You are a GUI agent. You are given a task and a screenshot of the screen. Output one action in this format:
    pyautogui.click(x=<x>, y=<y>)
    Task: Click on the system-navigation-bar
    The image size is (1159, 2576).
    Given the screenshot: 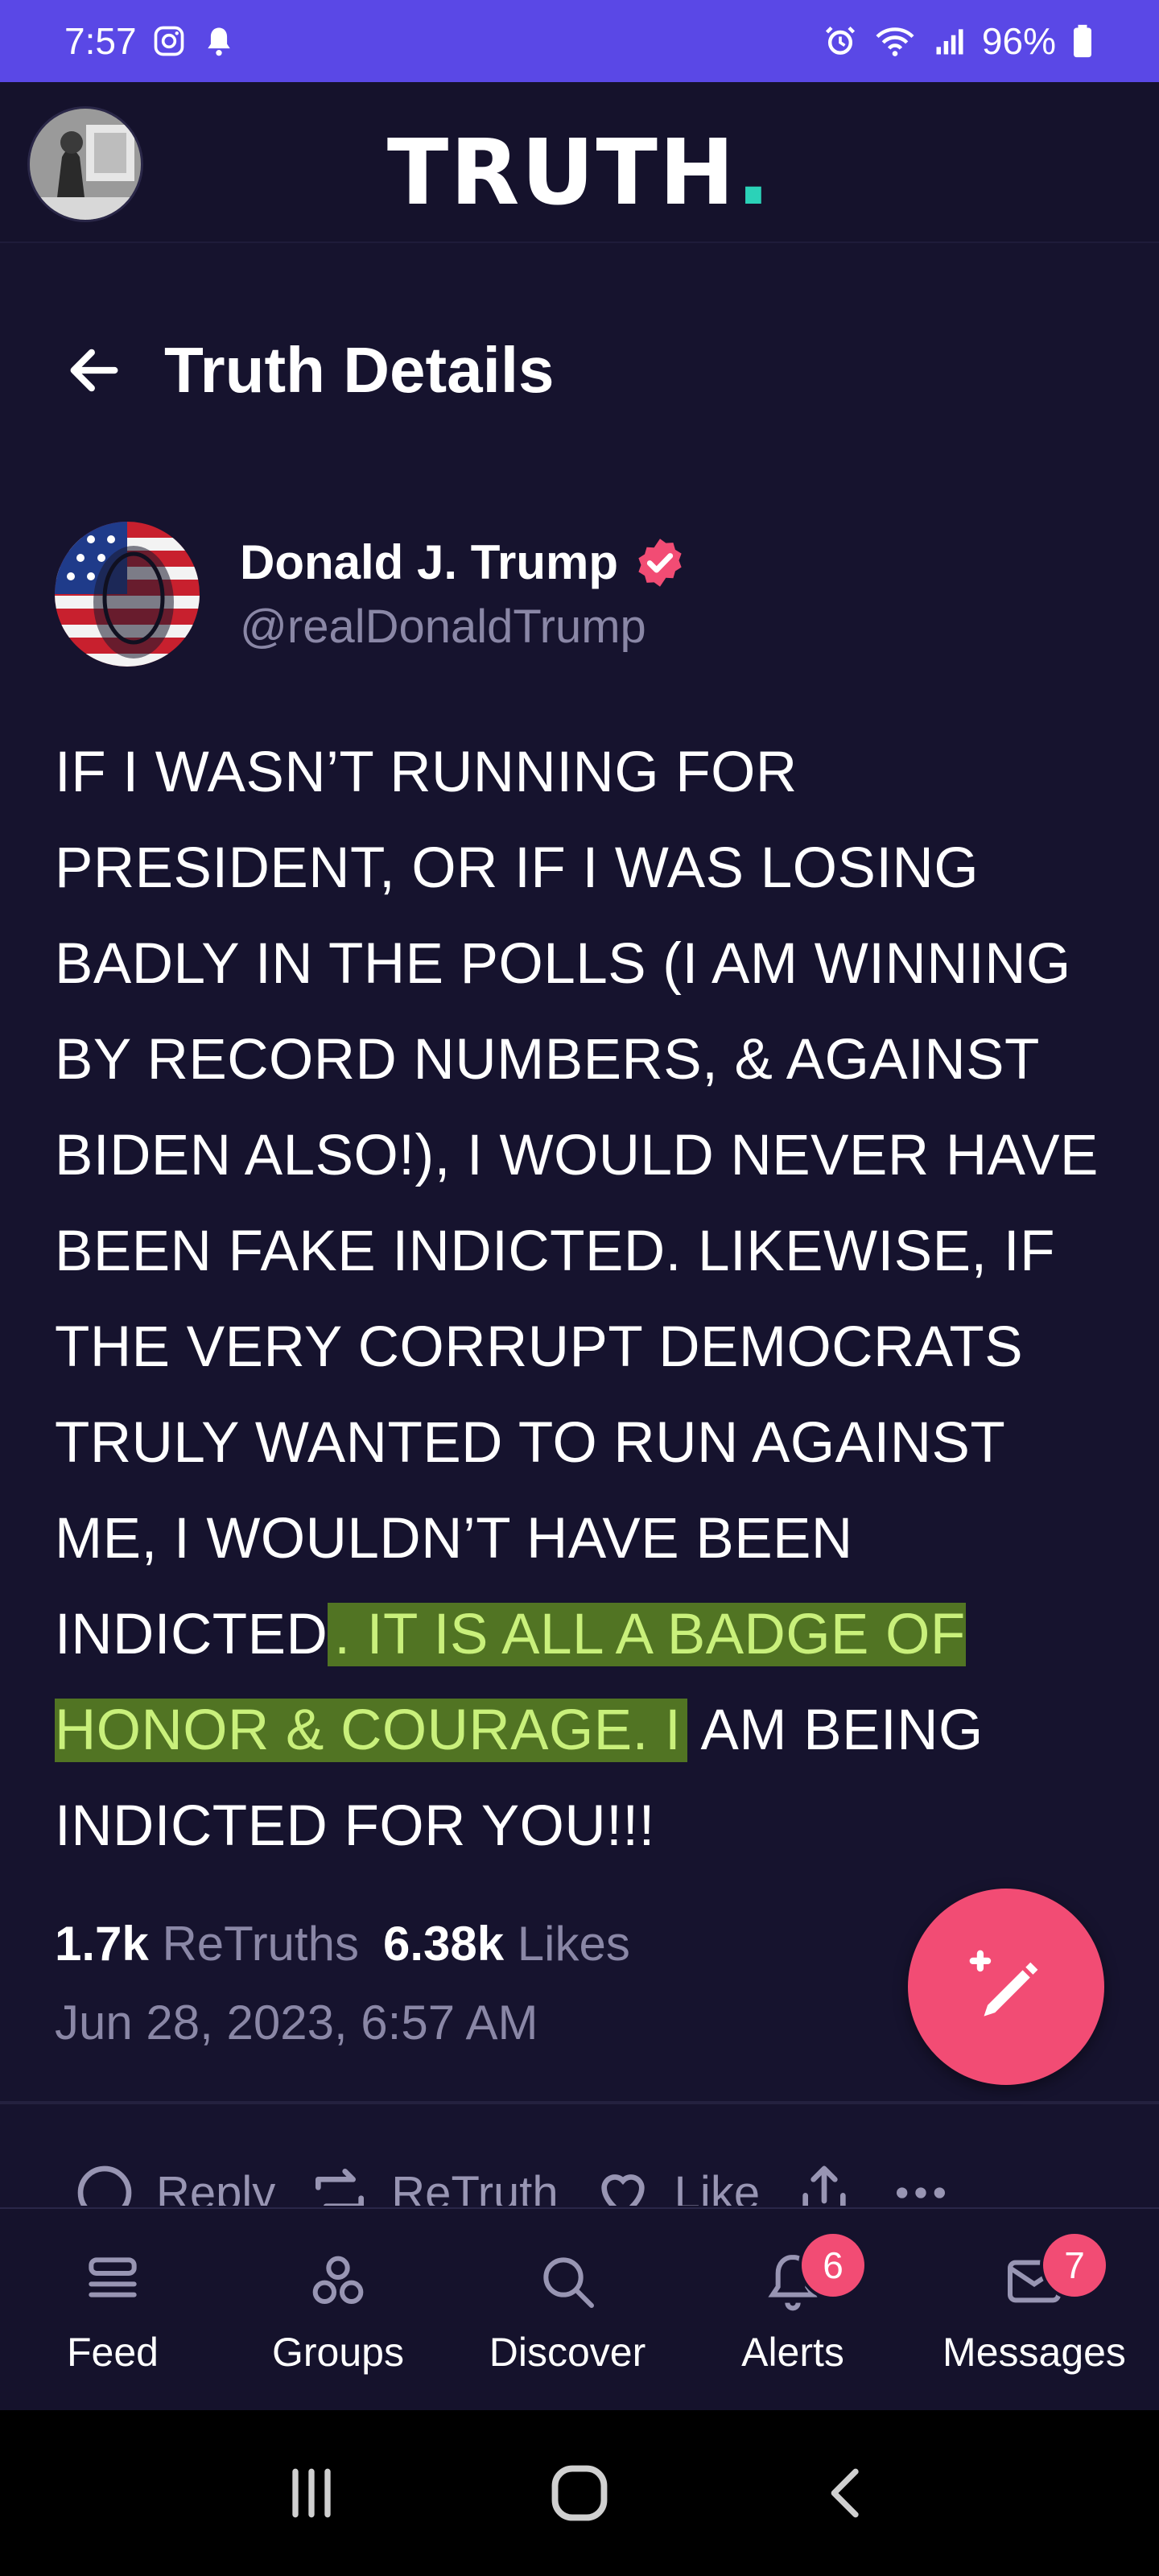 What is the action you would take?
    pyautogui.click(x=579, y=2493)
    